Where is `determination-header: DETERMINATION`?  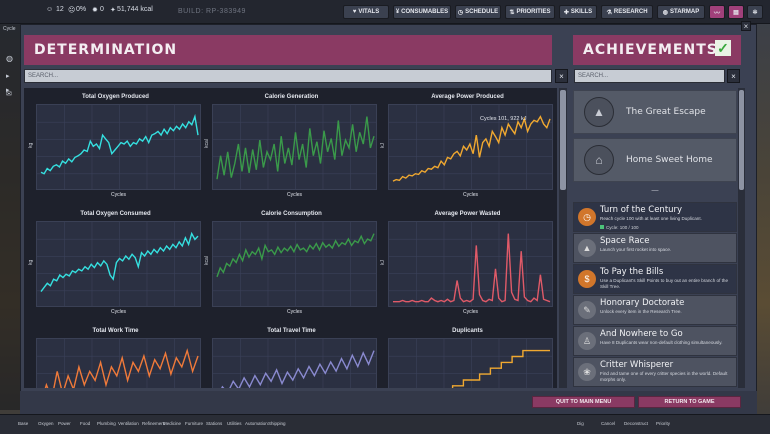
determination-header: DETERMINATION is located at coordinates (288, 50).